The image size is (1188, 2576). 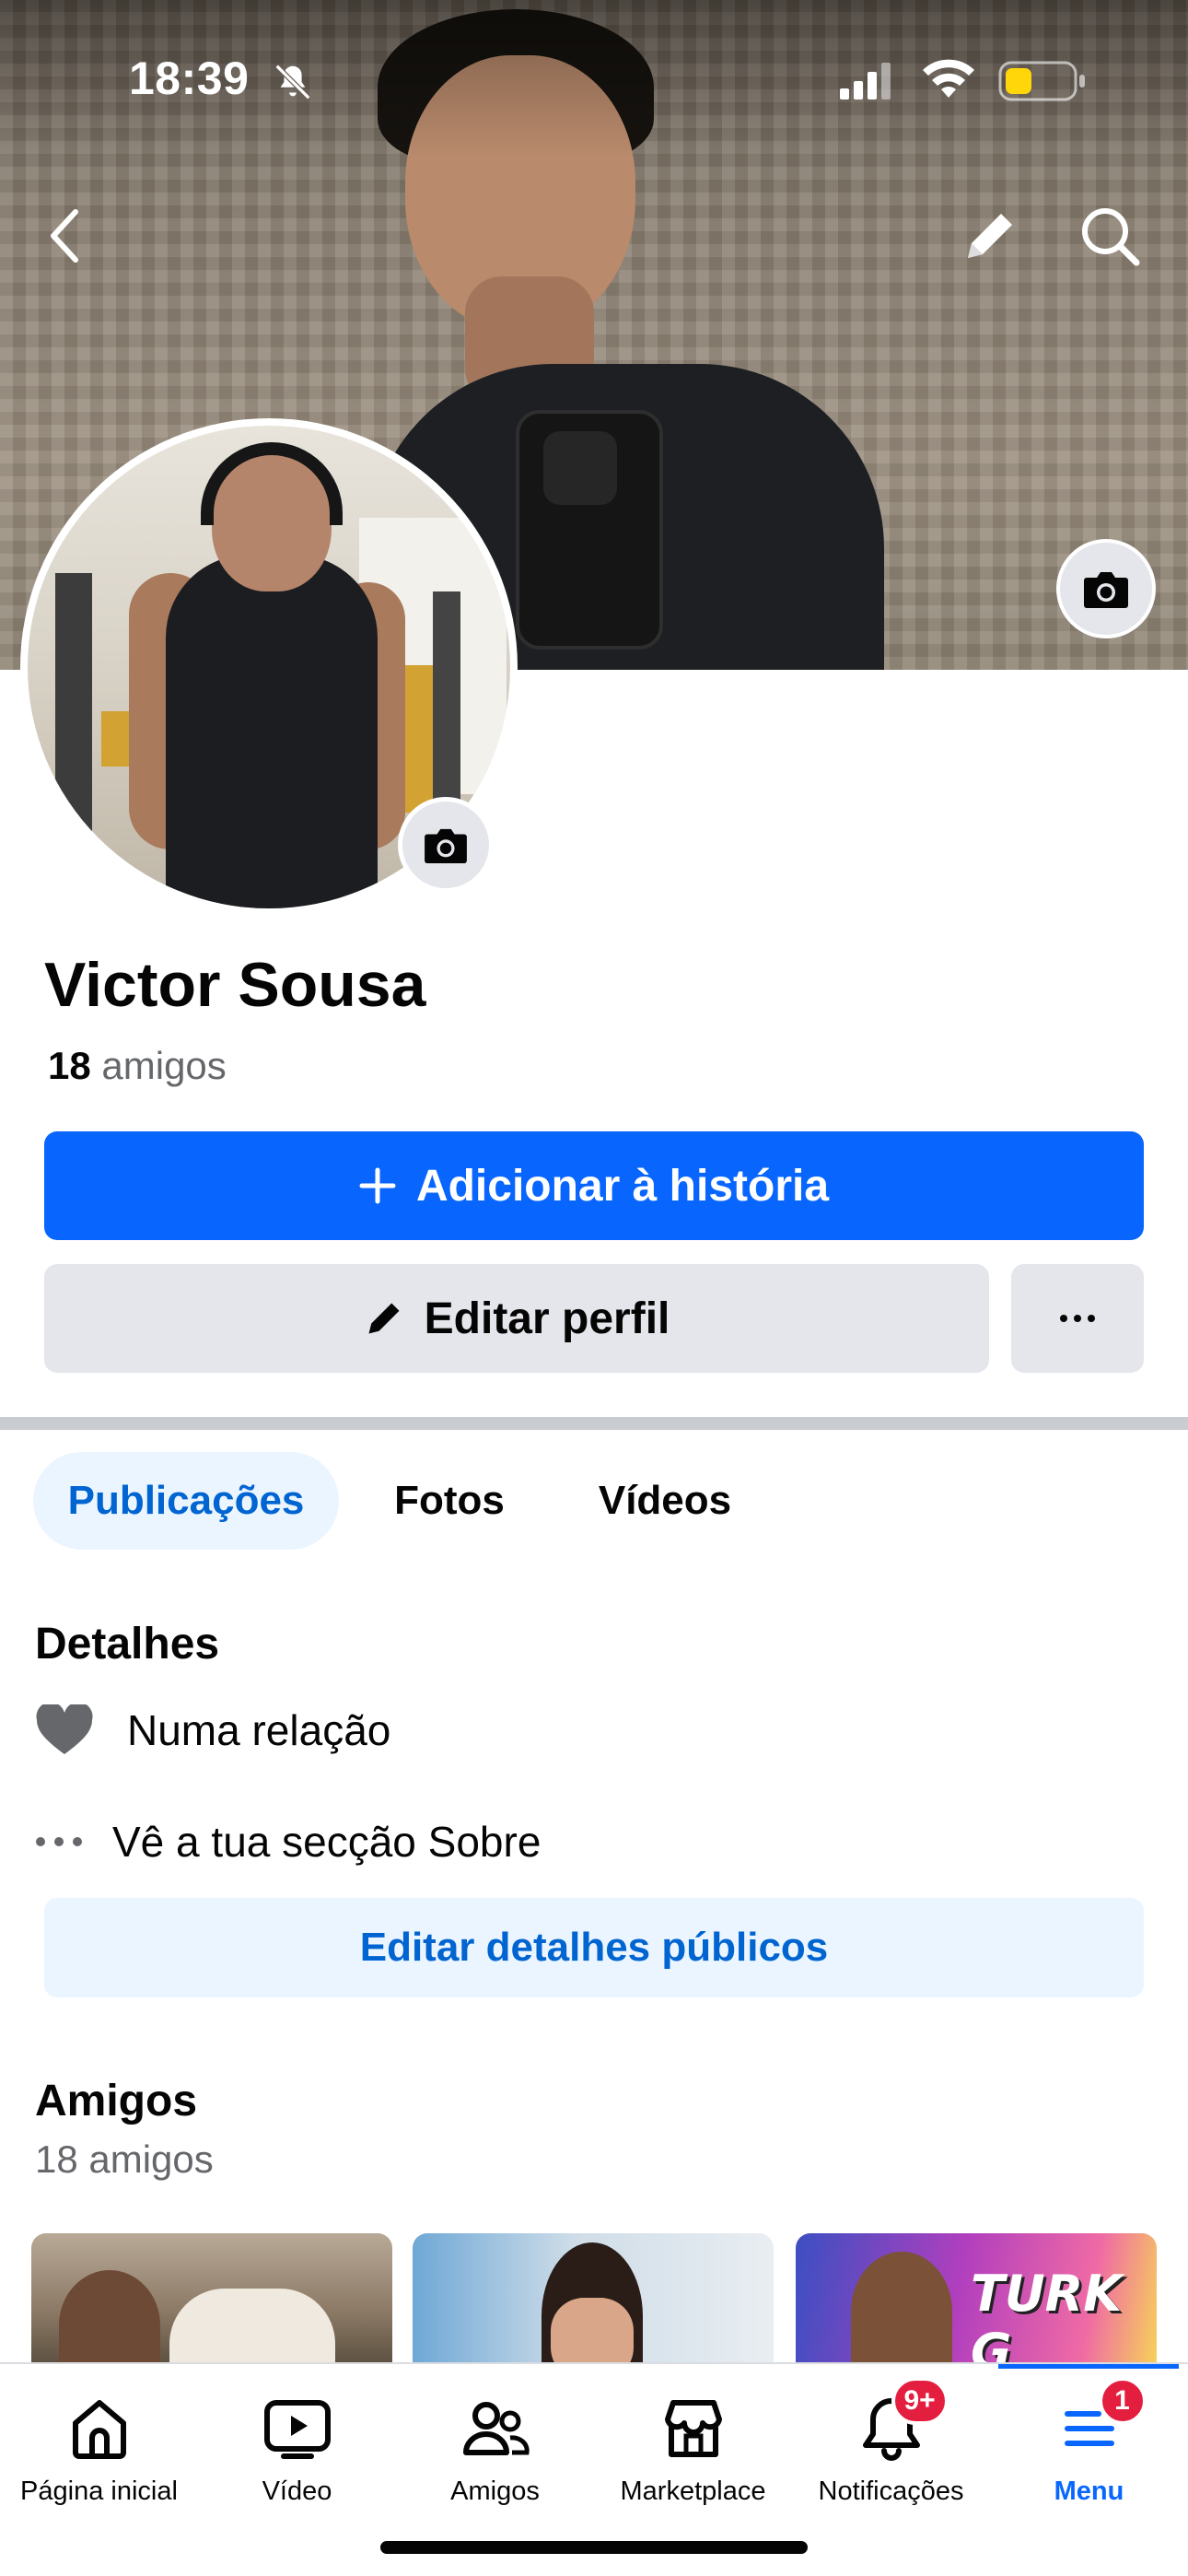 I want to click on tab-posts: Publicações, so click(x=186, y=1501).